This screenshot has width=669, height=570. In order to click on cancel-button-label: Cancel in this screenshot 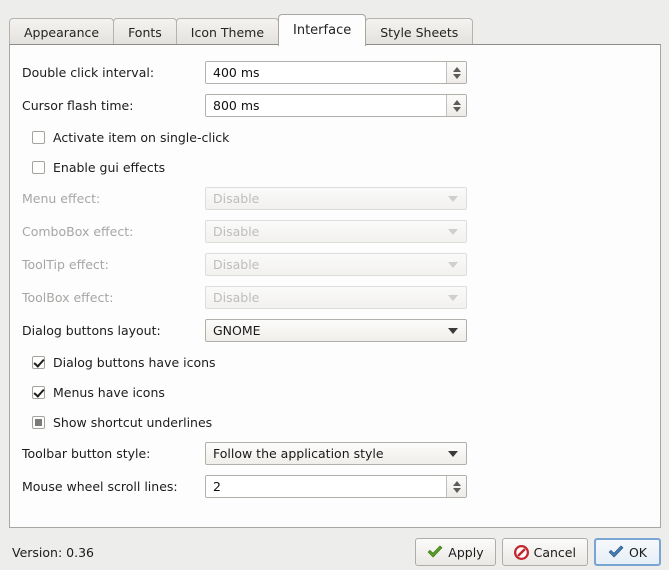, I will do `click(554, 552)`.